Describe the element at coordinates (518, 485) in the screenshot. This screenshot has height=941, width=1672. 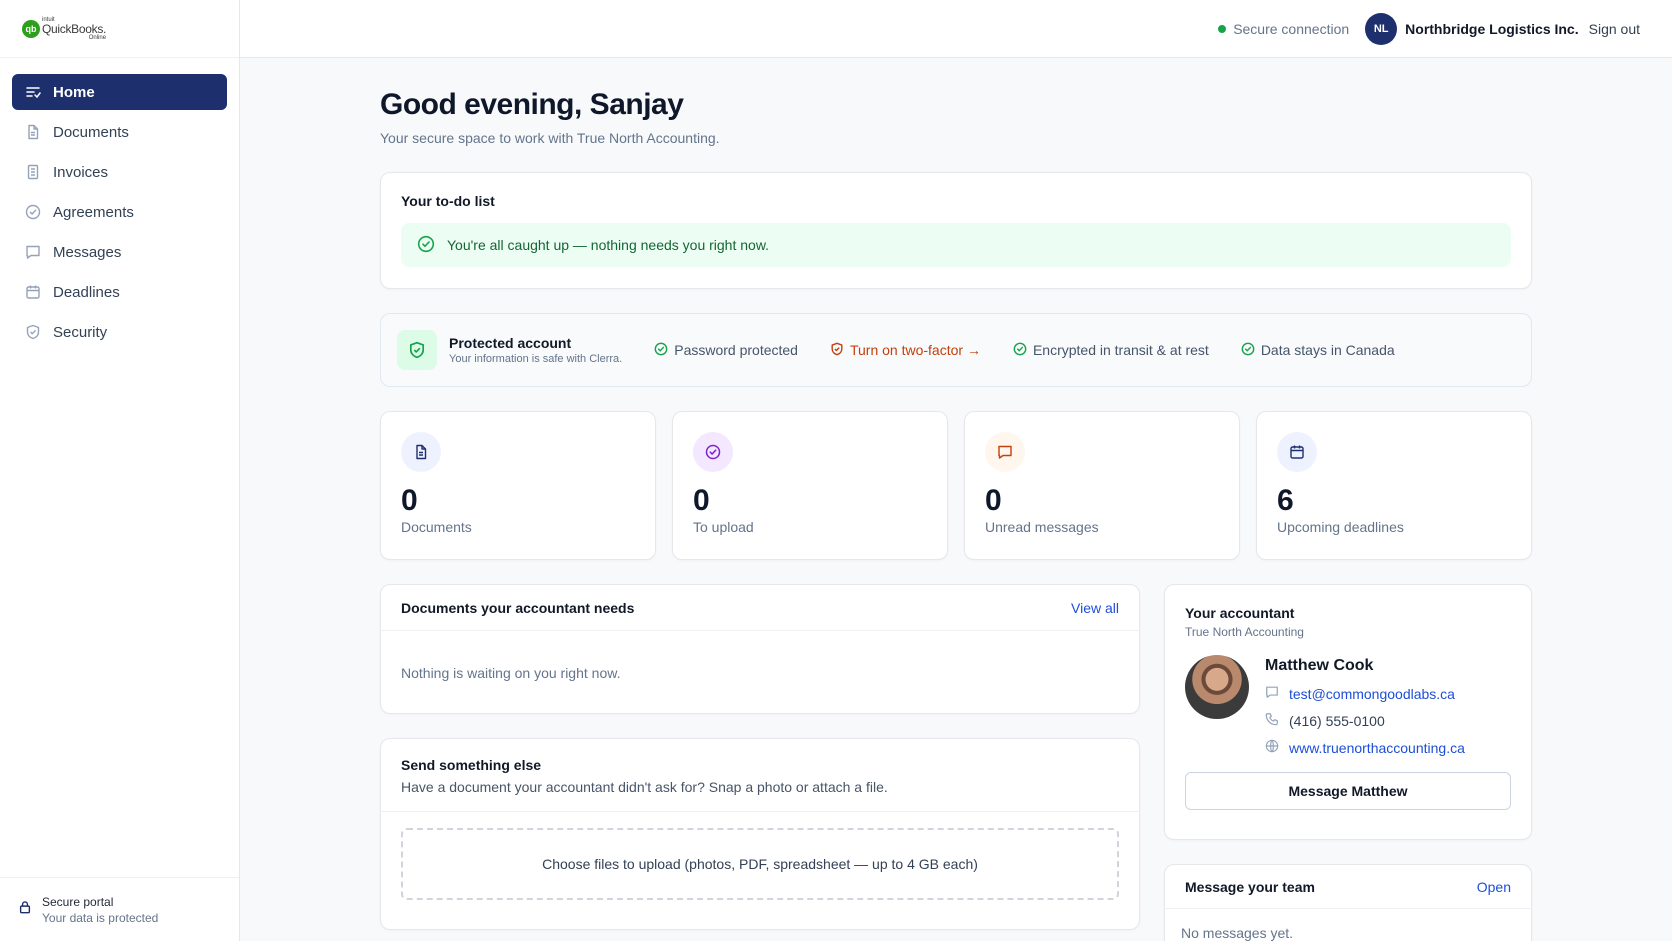
I see `stat-card-documents: 0 Documents` at that location.